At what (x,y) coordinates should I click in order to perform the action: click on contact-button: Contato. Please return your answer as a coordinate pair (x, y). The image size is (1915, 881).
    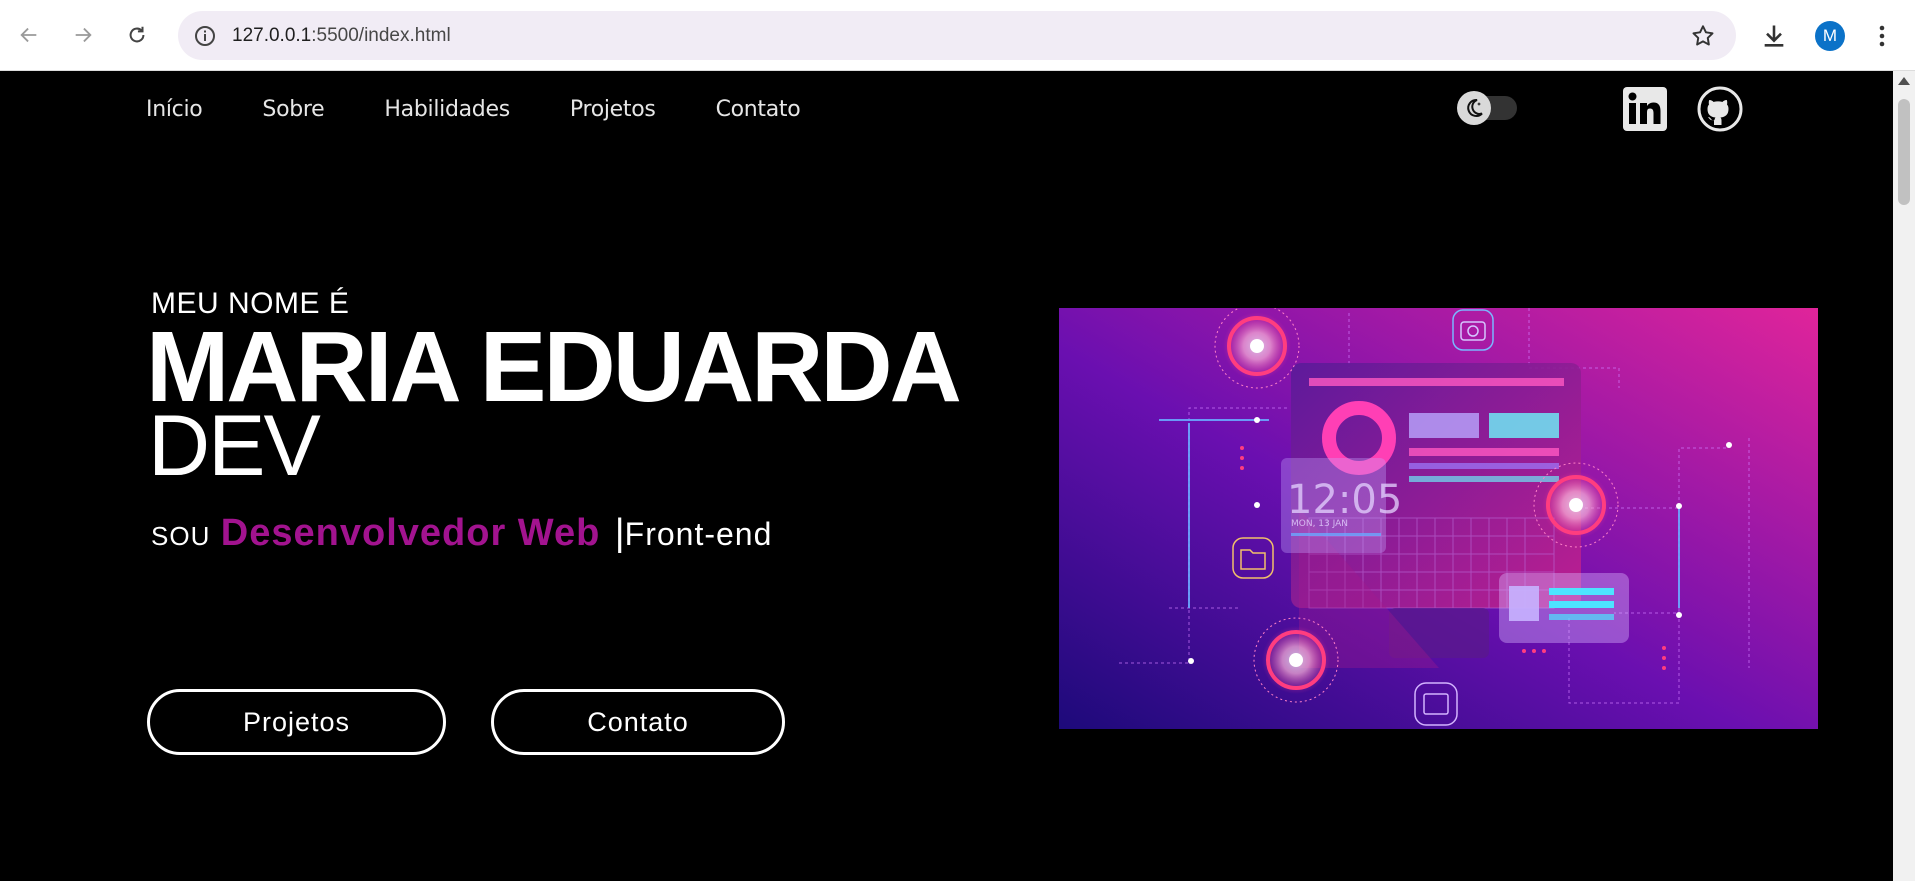
    Looking at the image, I should click on (638, 722).